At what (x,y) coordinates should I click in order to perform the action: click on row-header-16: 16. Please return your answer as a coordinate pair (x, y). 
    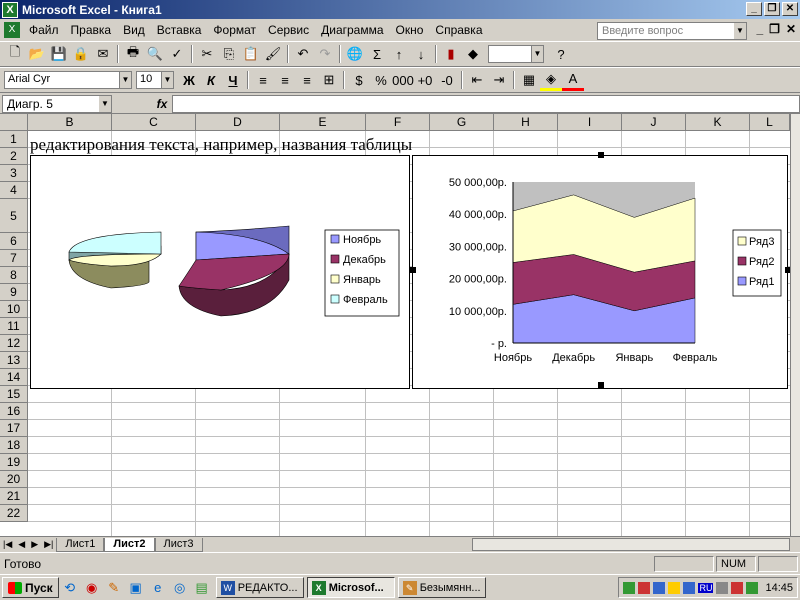
    Looking at the image, I should click on (14, 411).